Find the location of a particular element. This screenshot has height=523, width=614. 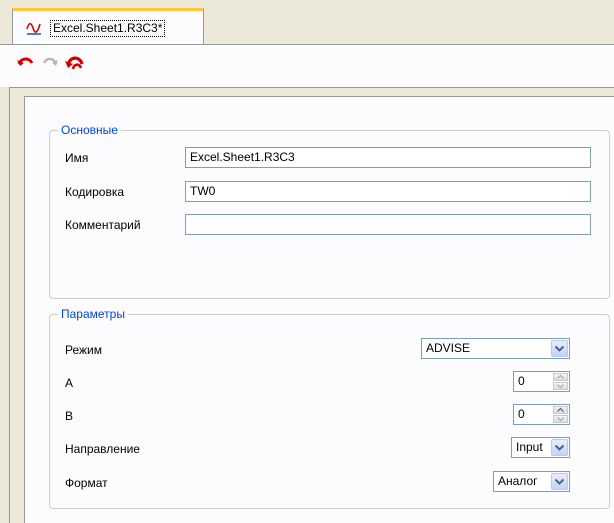

document-tab-bar: Excel.Sheet1.R3C3* is located at coordinates (307, 22).